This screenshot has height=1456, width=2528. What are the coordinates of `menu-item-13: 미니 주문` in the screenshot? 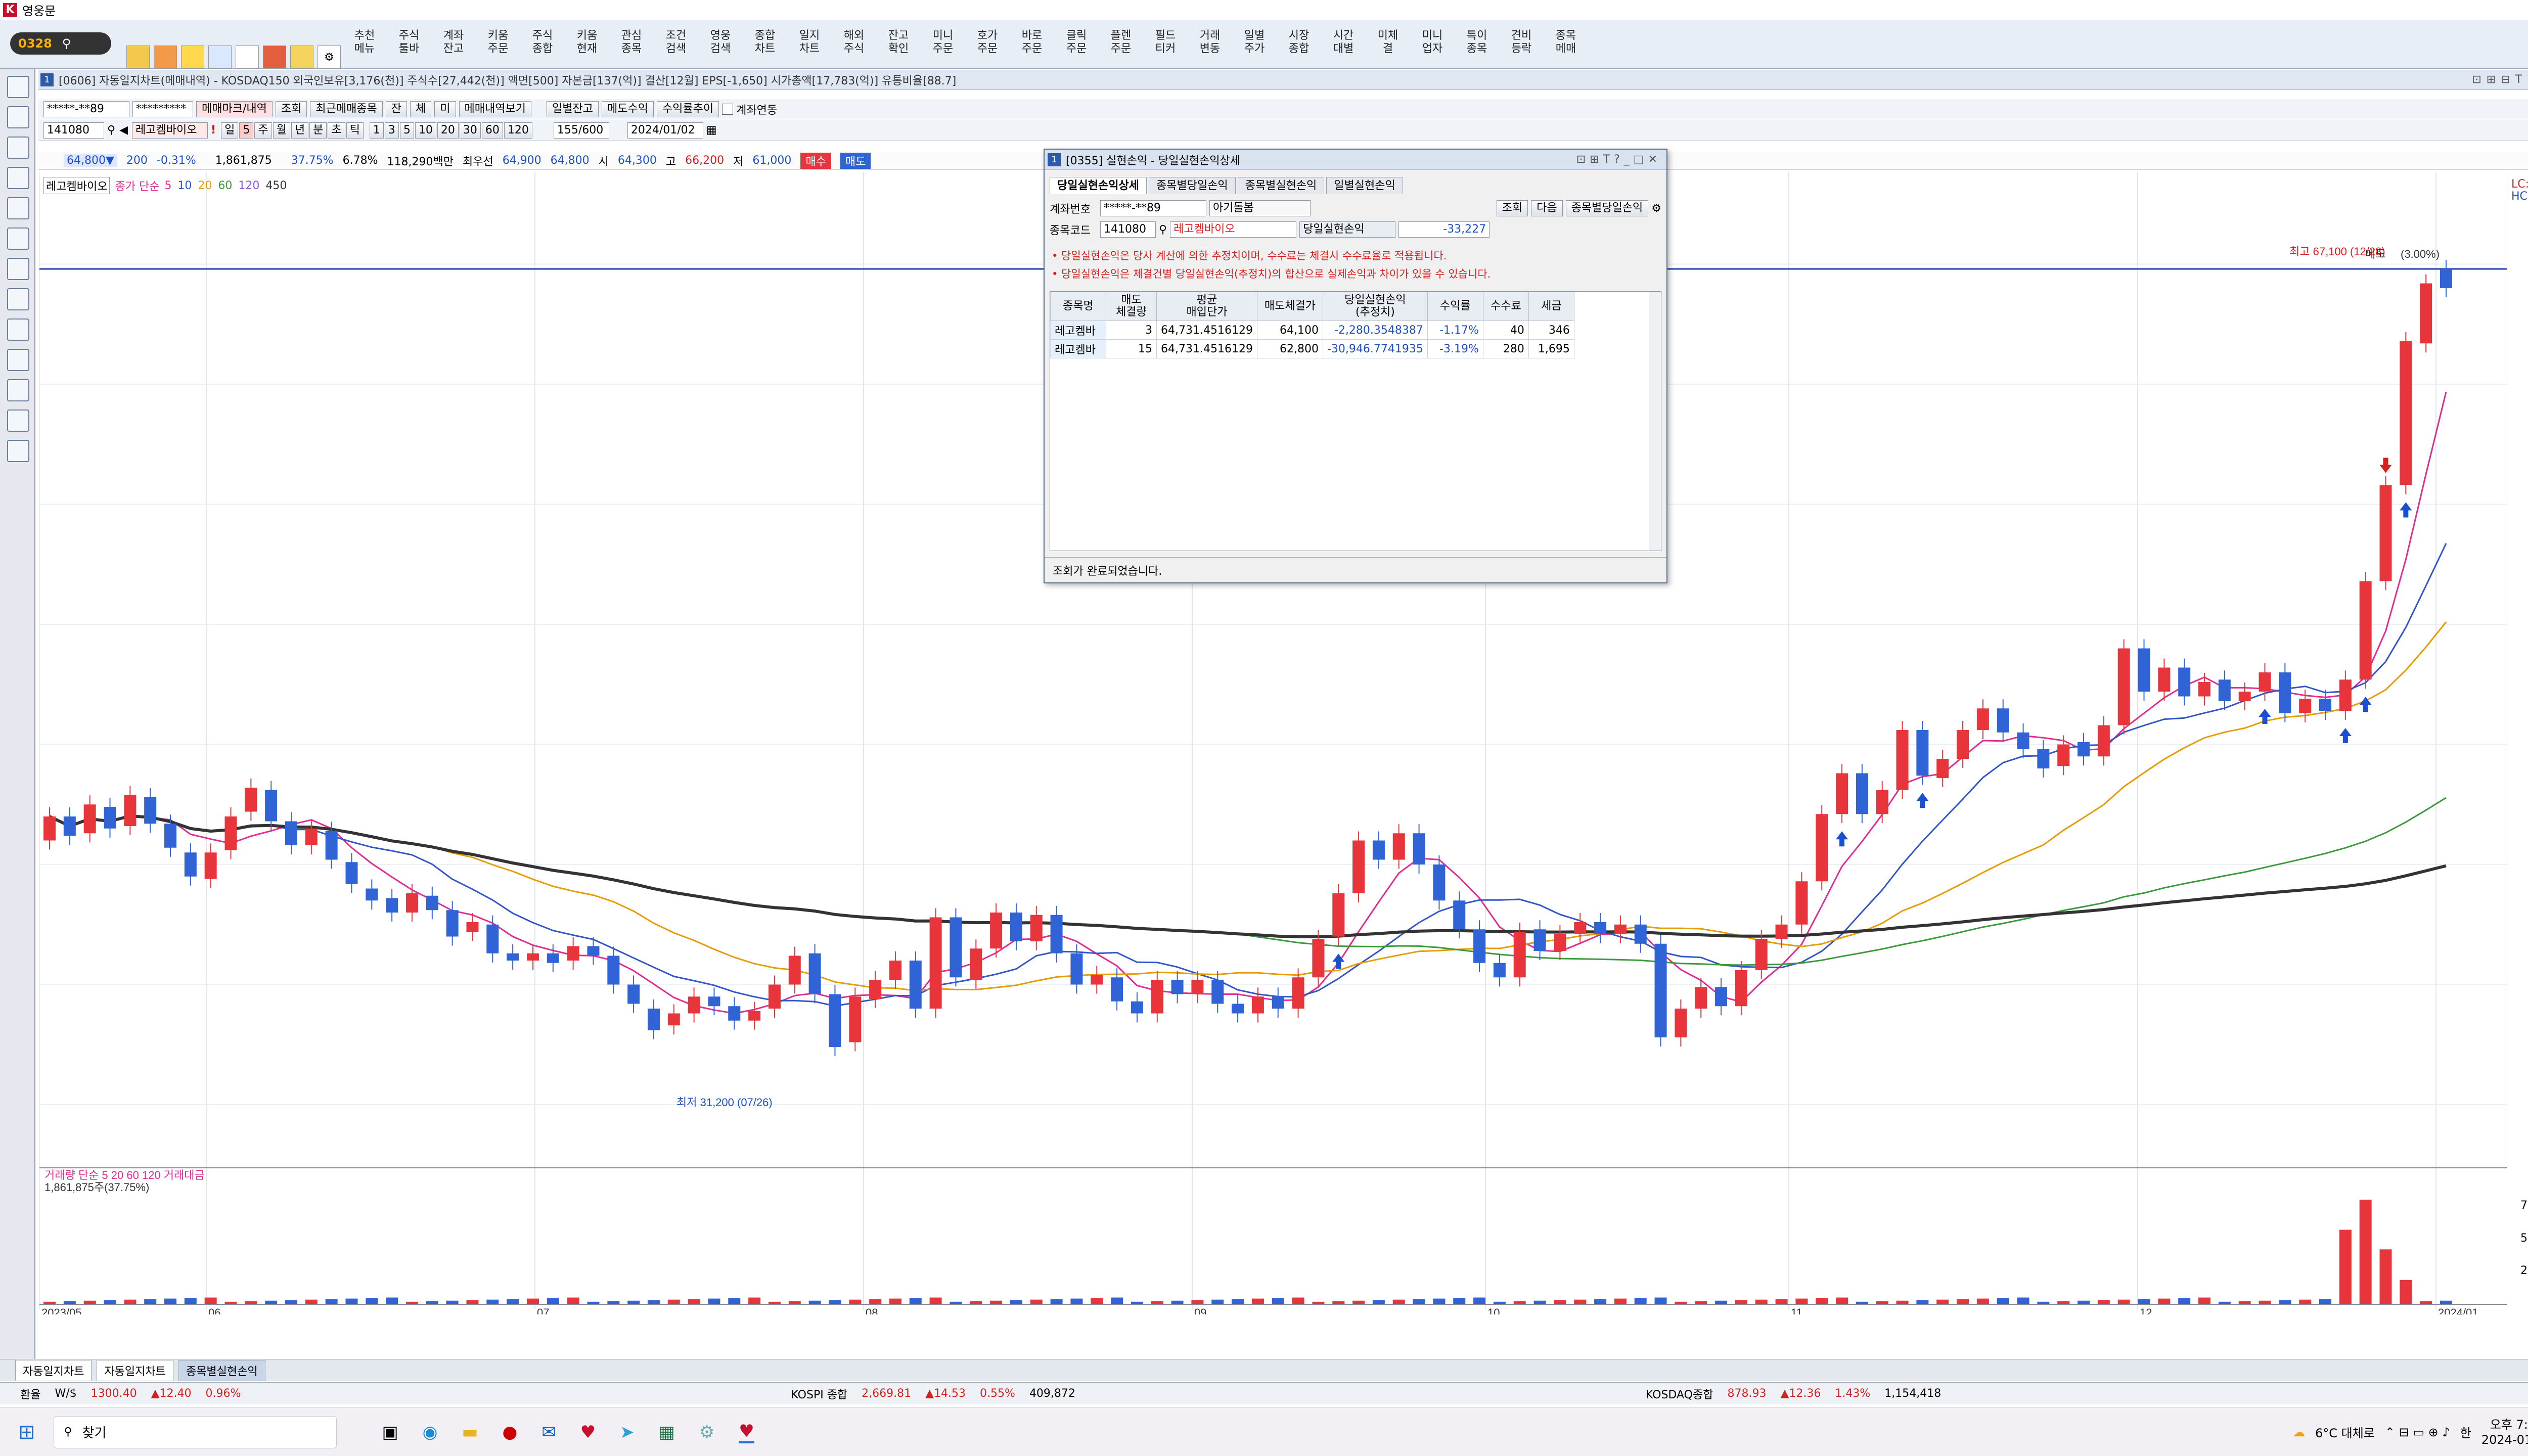 It's located at (943, 45).